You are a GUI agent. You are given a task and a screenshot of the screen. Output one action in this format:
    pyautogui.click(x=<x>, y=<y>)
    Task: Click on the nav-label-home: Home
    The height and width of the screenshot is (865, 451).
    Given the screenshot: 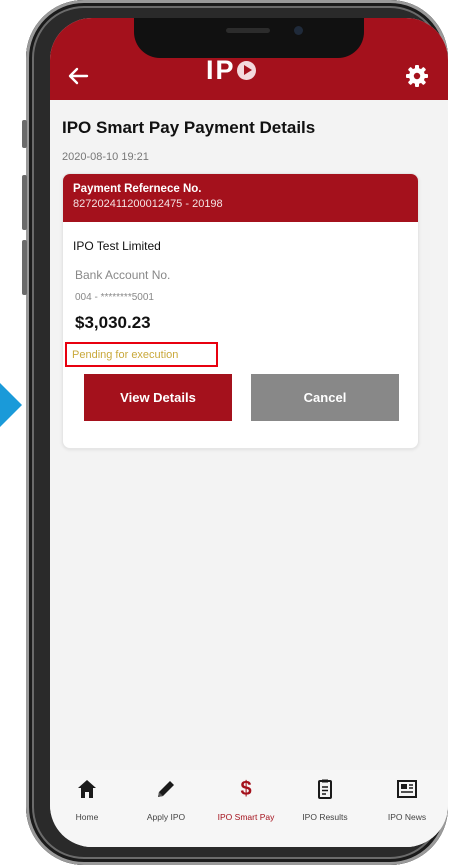 What is the action you would take?
    pyautogui.click(x=87, y=817)
    